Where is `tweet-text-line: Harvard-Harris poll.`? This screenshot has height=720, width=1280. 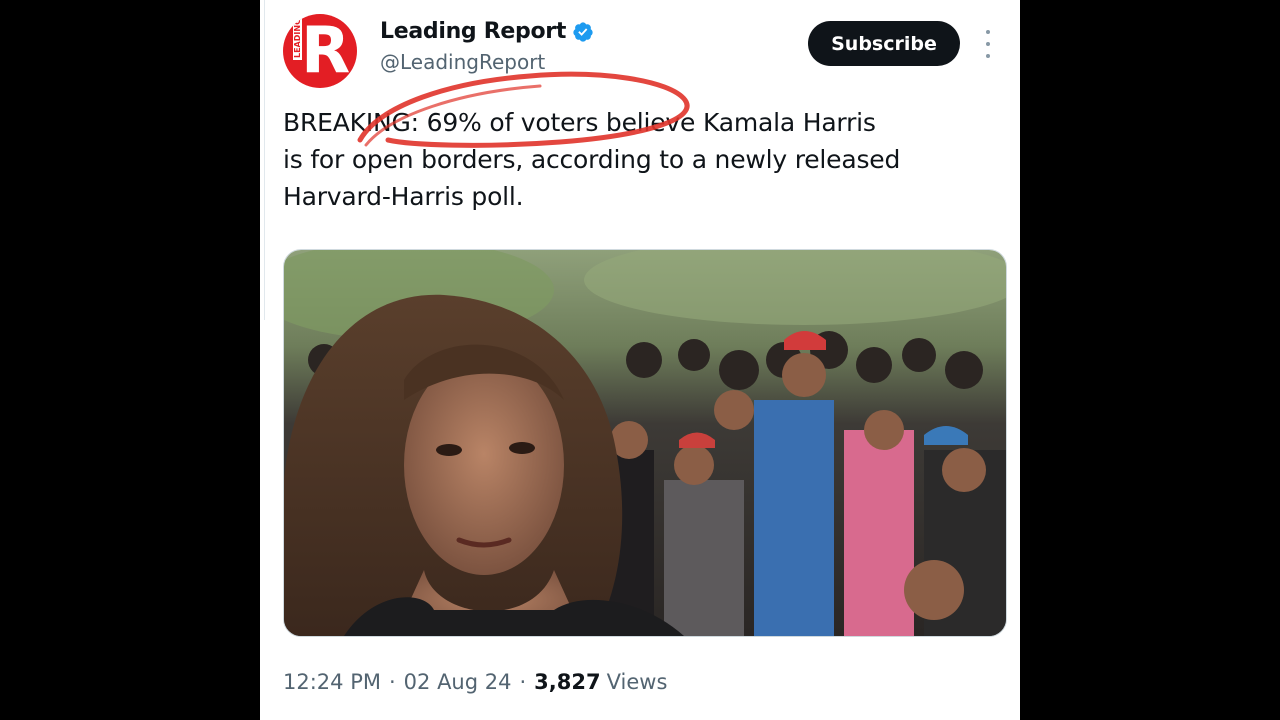 tweet-text-line: Harvard-Harris poll. is located at coordinates (403, 196).